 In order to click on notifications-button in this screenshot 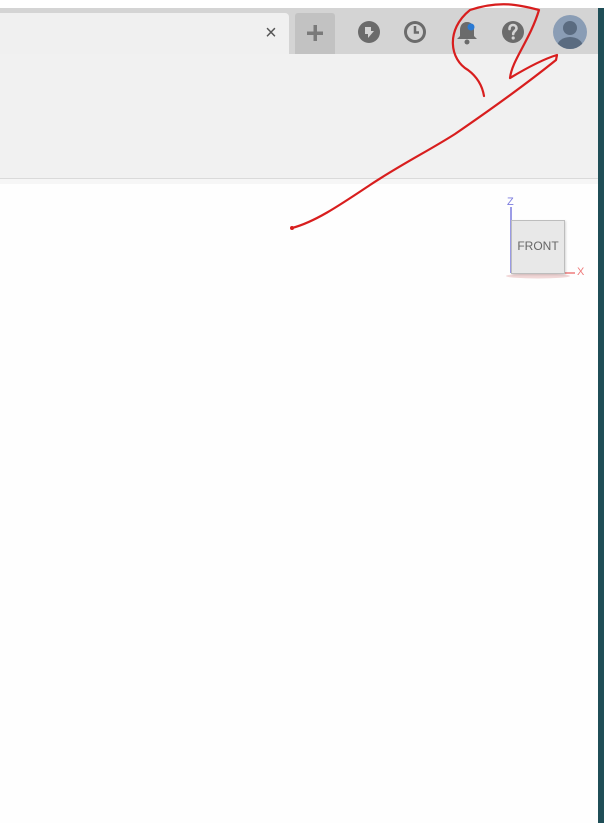, I will do `click(467, 32)`.